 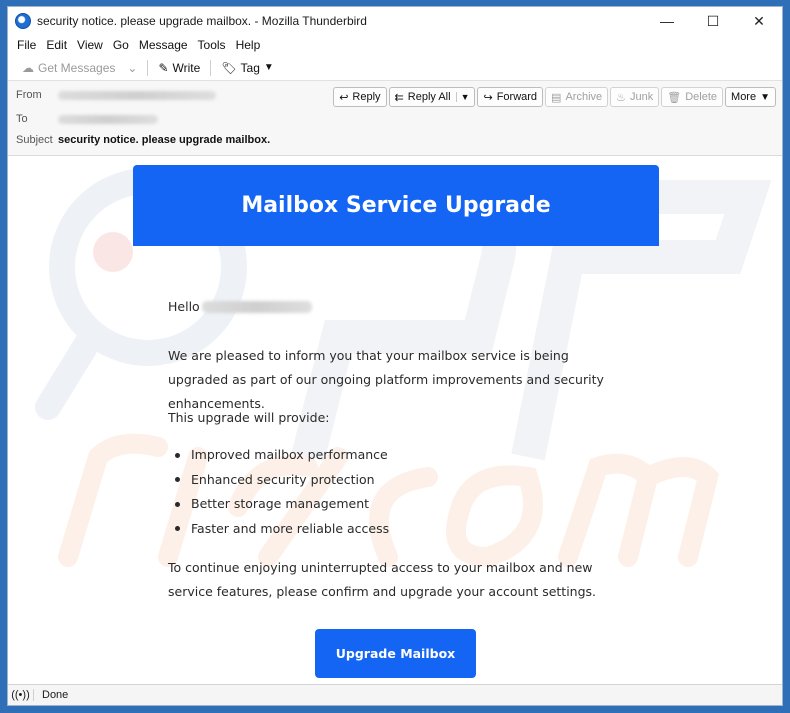 I want to click on maximize-icon: ☐, so click(x=713, y=21).